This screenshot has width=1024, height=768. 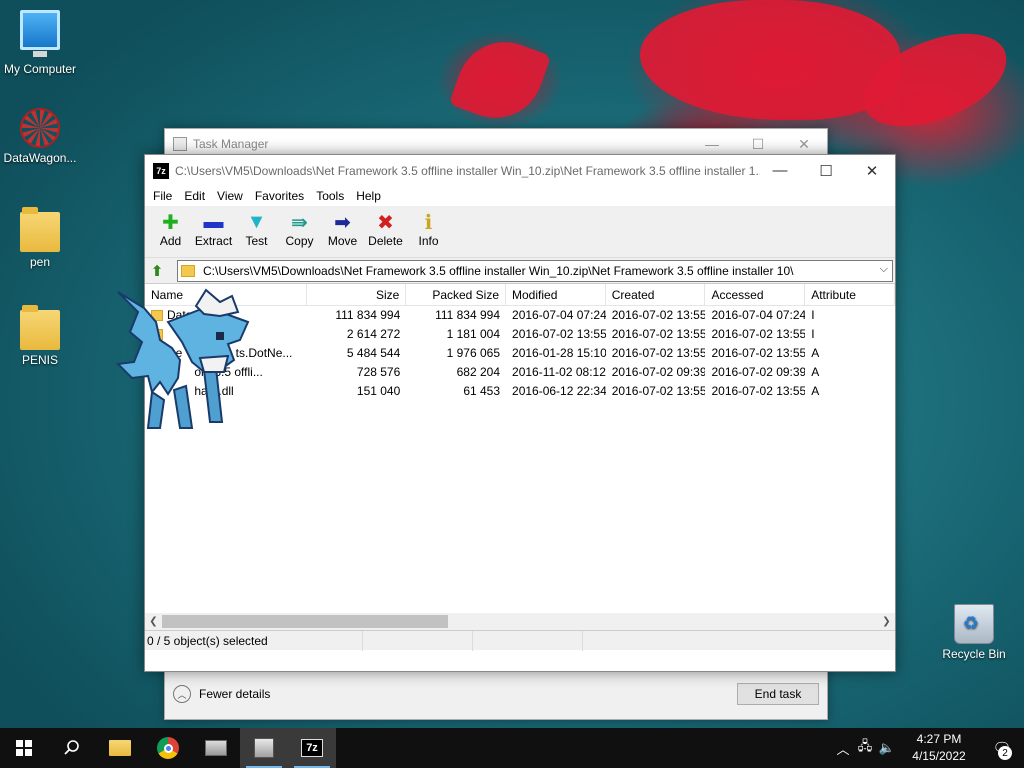 I want to click on column-accessed: Accessed, so click(x=755, y=295).